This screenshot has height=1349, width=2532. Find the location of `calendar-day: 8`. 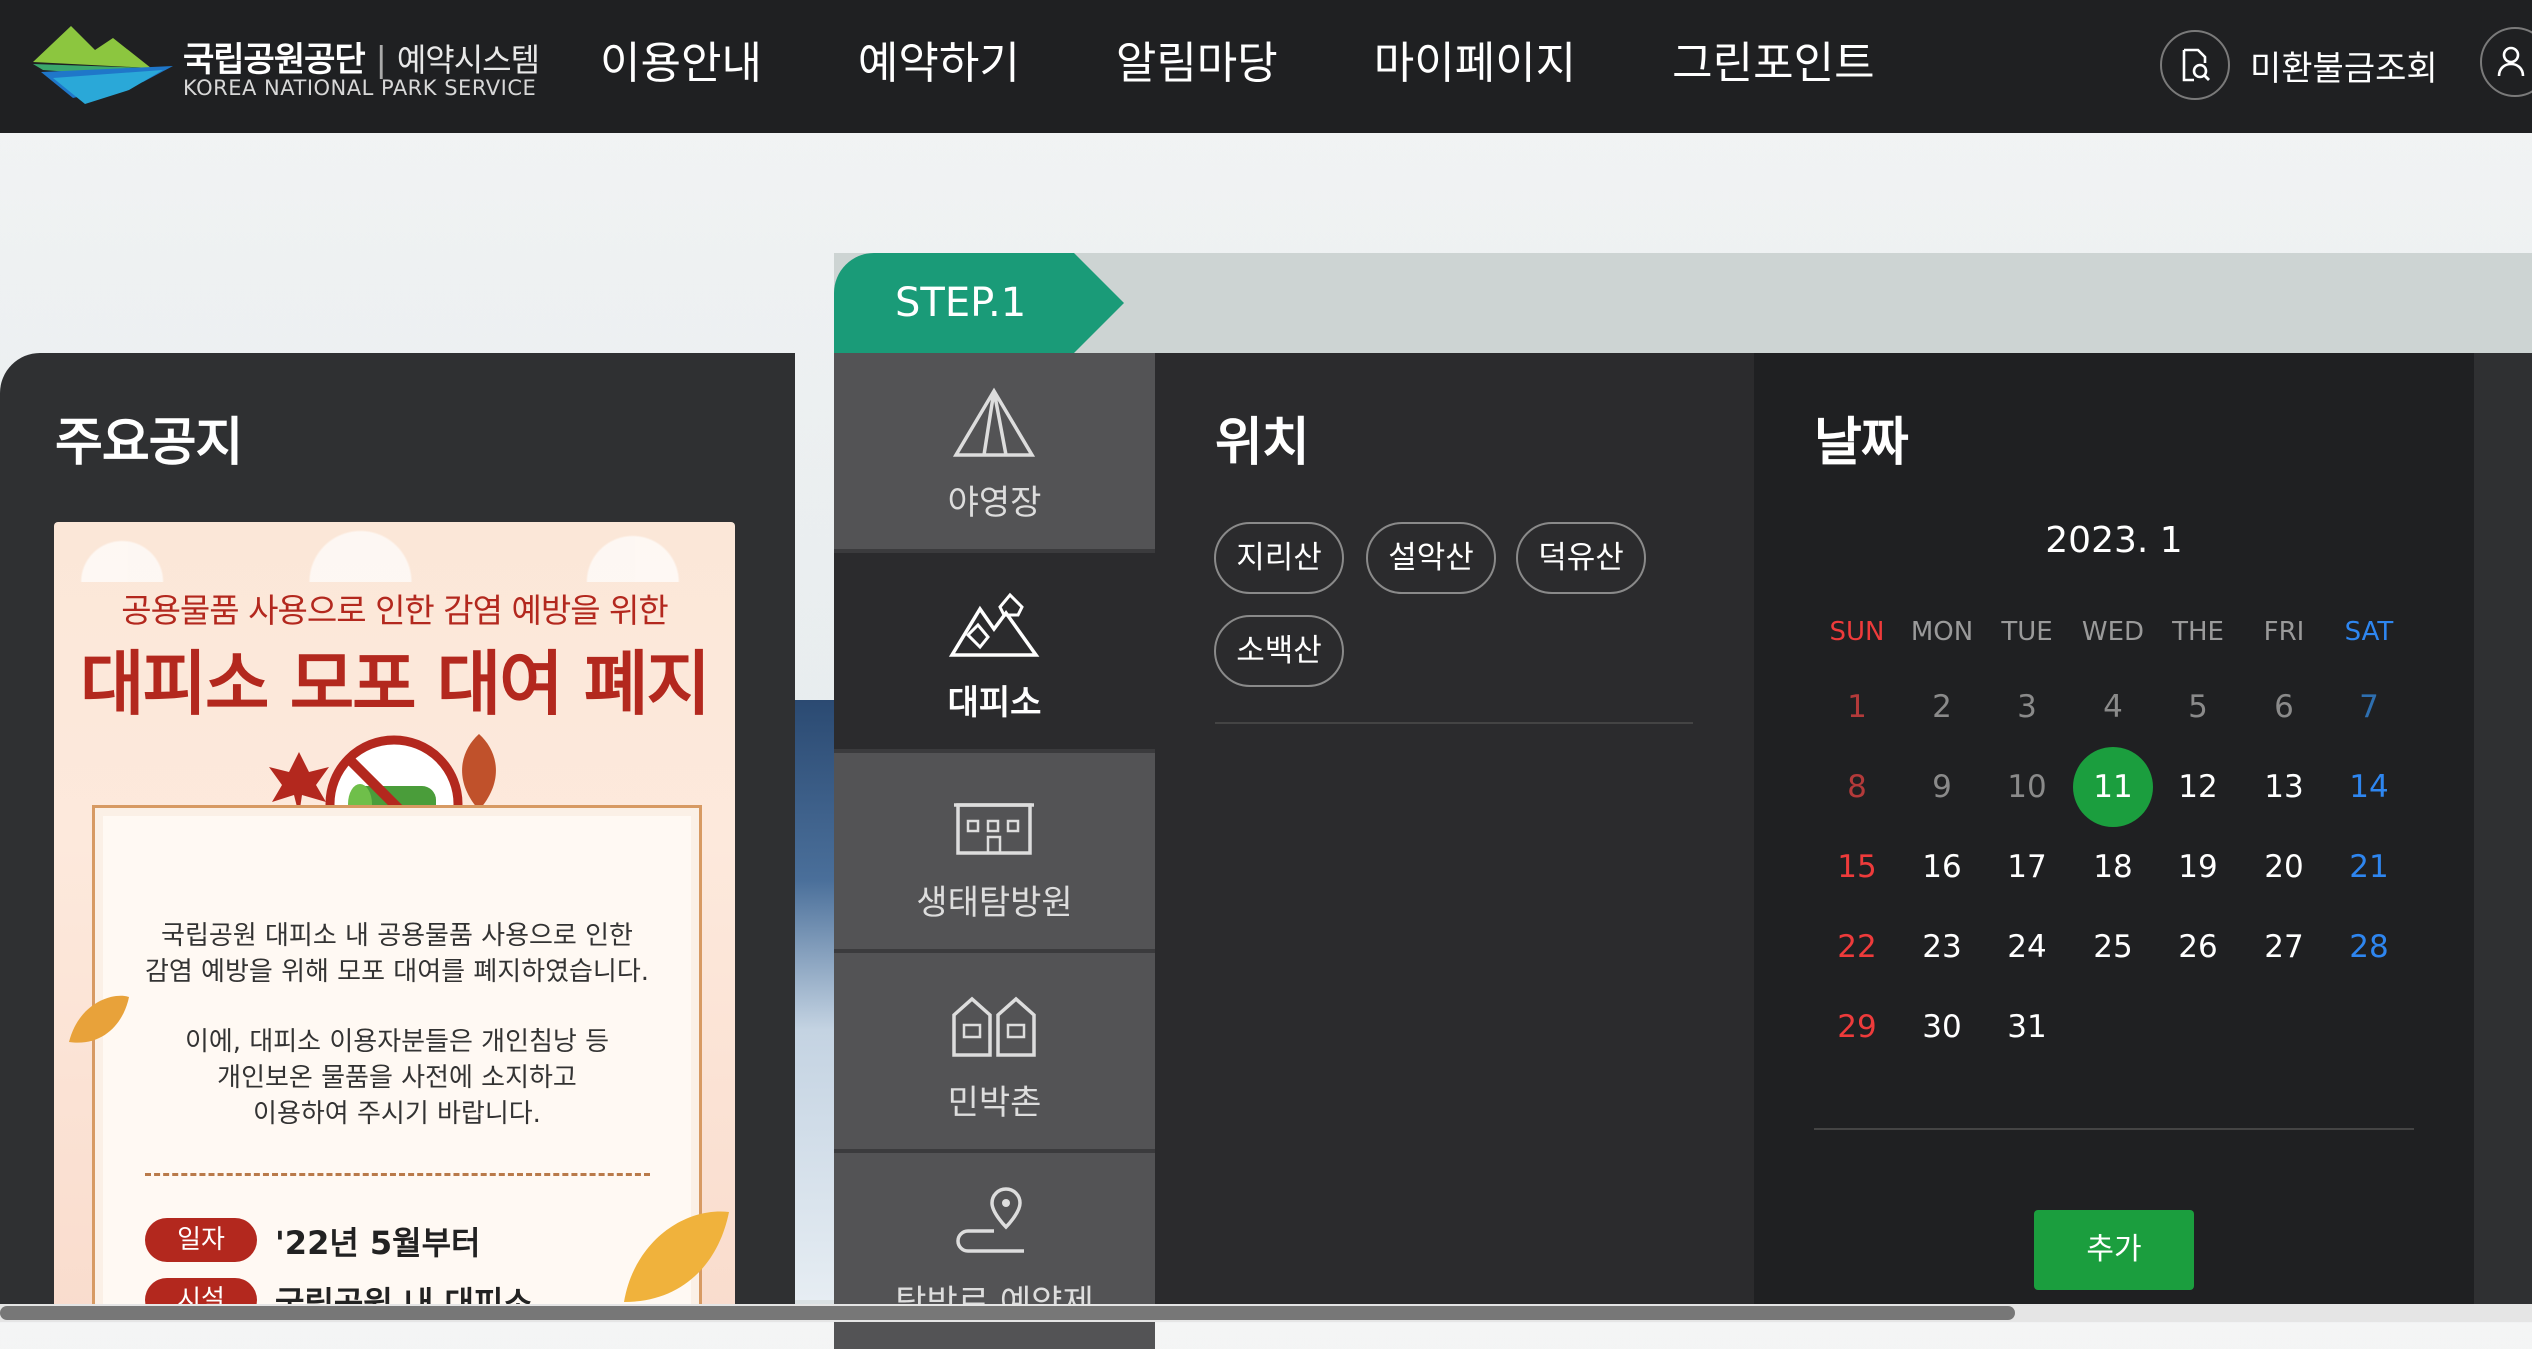

calendar-day: 8 is located at coordinates (1857, 787).